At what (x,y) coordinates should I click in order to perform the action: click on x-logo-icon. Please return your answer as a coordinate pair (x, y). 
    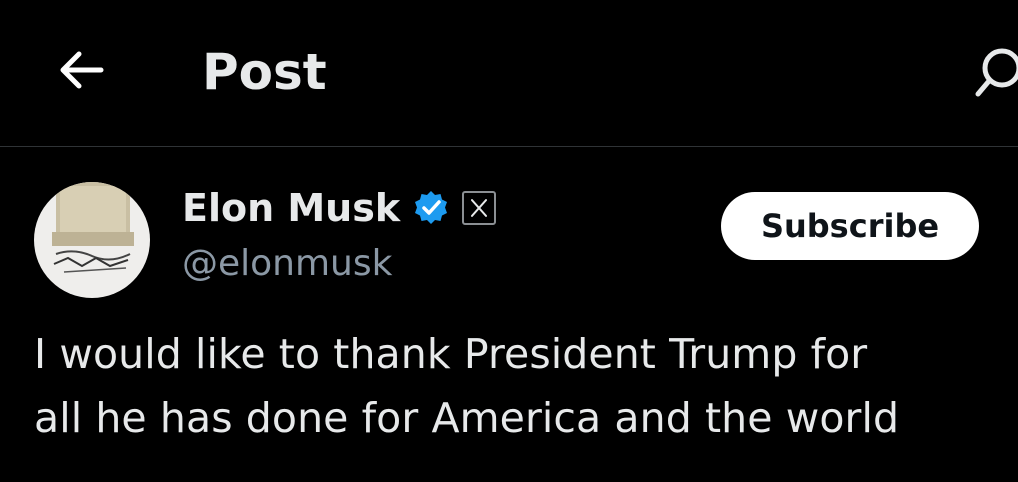
    Looking at the image, I should click on (479, 208).